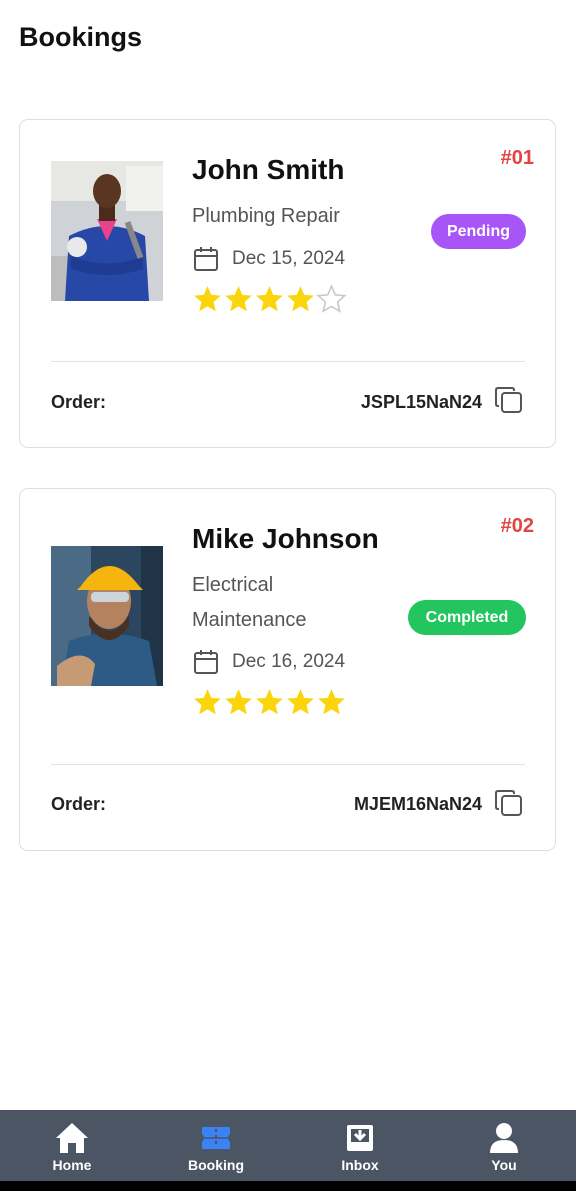 This screenshot has width=576, height=1191. I want to click on bottom-nav: Home Booking Inbox You, so click(288, 1145).